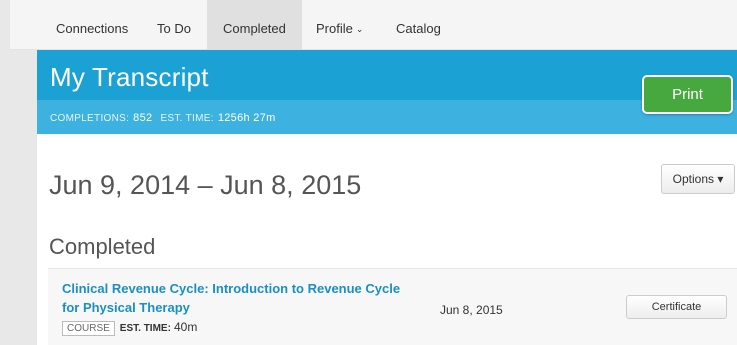 The width and height of the screenshot is (737, 345). What do you see at coordinates (18, 172) in the screenshot?
I see `left-sidebar-strip` at bounding box center [18, 172].